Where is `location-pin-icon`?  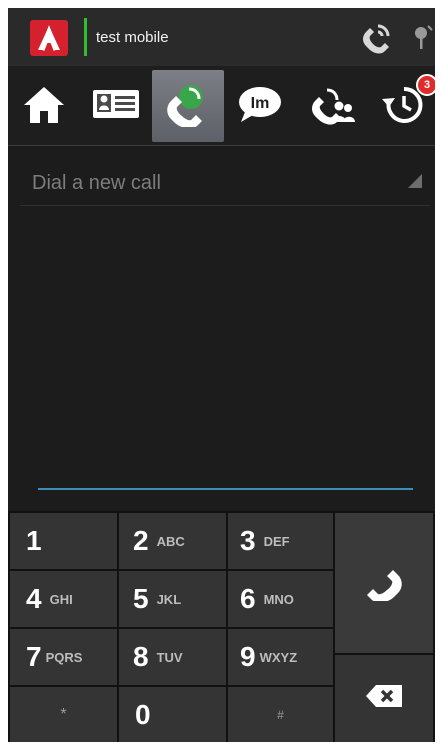 location-pin-icon is located at coordinates (423, 40).